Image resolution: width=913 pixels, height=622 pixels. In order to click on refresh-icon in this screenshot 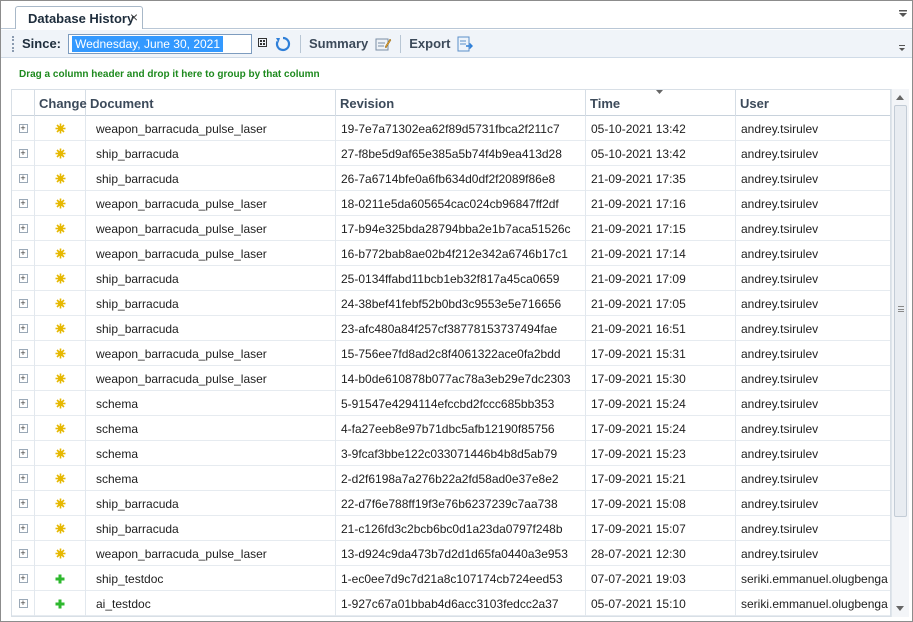, I will do `click(283, 44)`.